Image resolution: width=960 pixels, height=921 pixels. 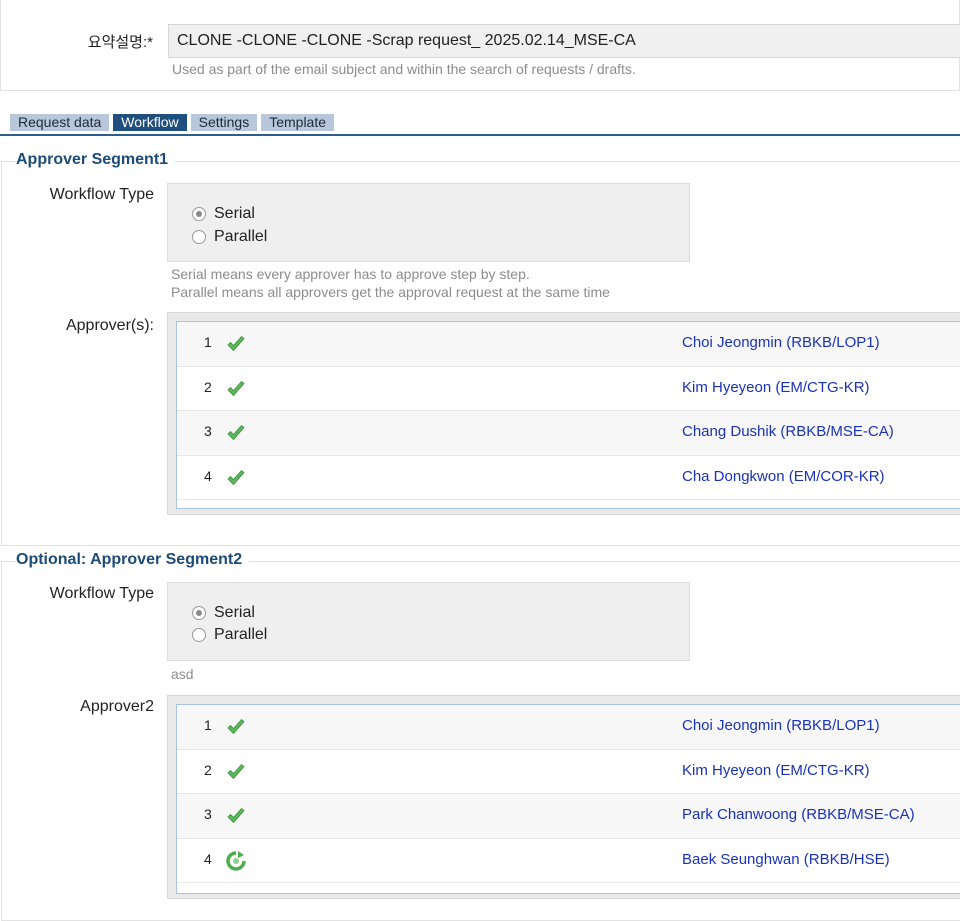 I want to click on segment2-serial-radio, so click(x=199, y=613).